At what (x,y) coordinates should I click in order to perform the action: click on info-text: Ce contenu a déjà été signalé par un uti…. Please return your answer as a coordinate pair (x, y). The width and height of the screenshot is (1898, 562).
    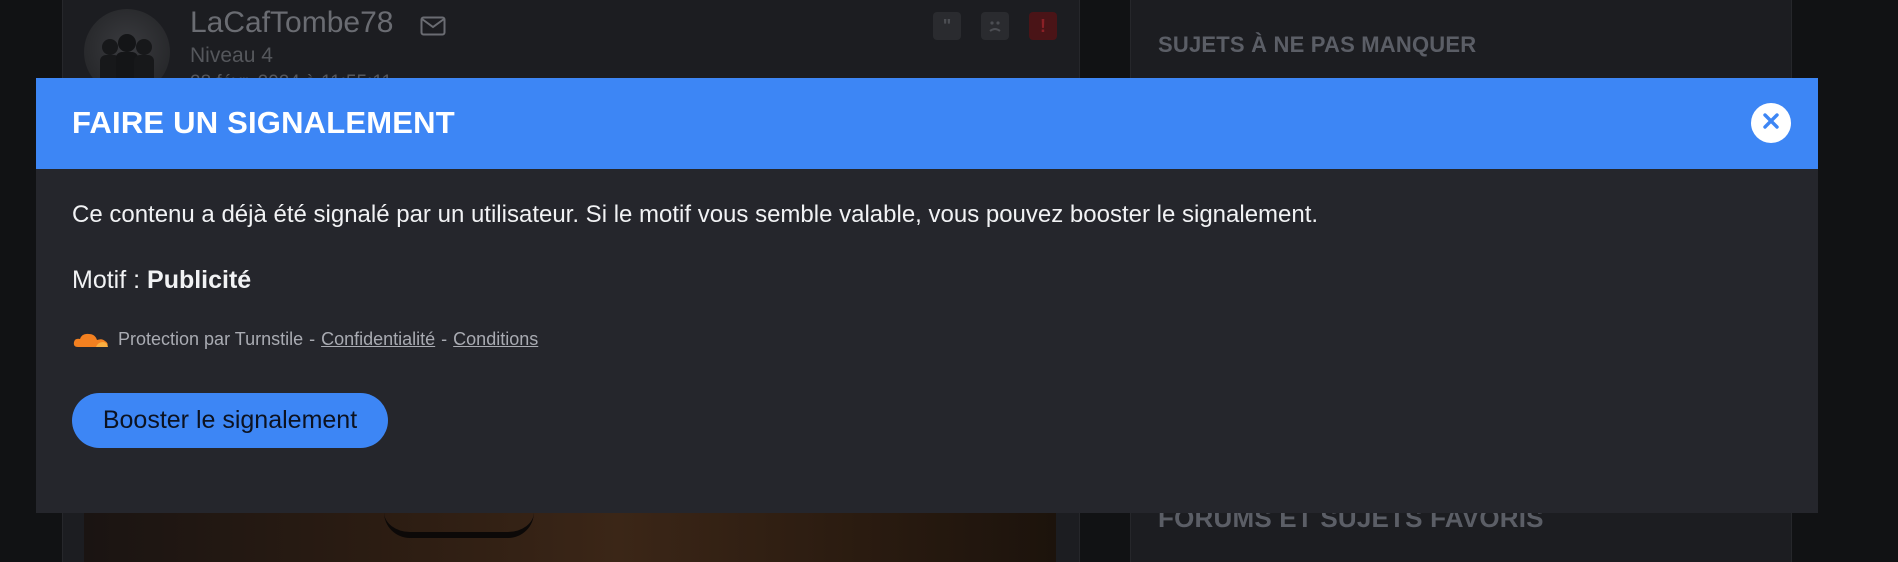
    Looking at the image, I should click on (695, 214).